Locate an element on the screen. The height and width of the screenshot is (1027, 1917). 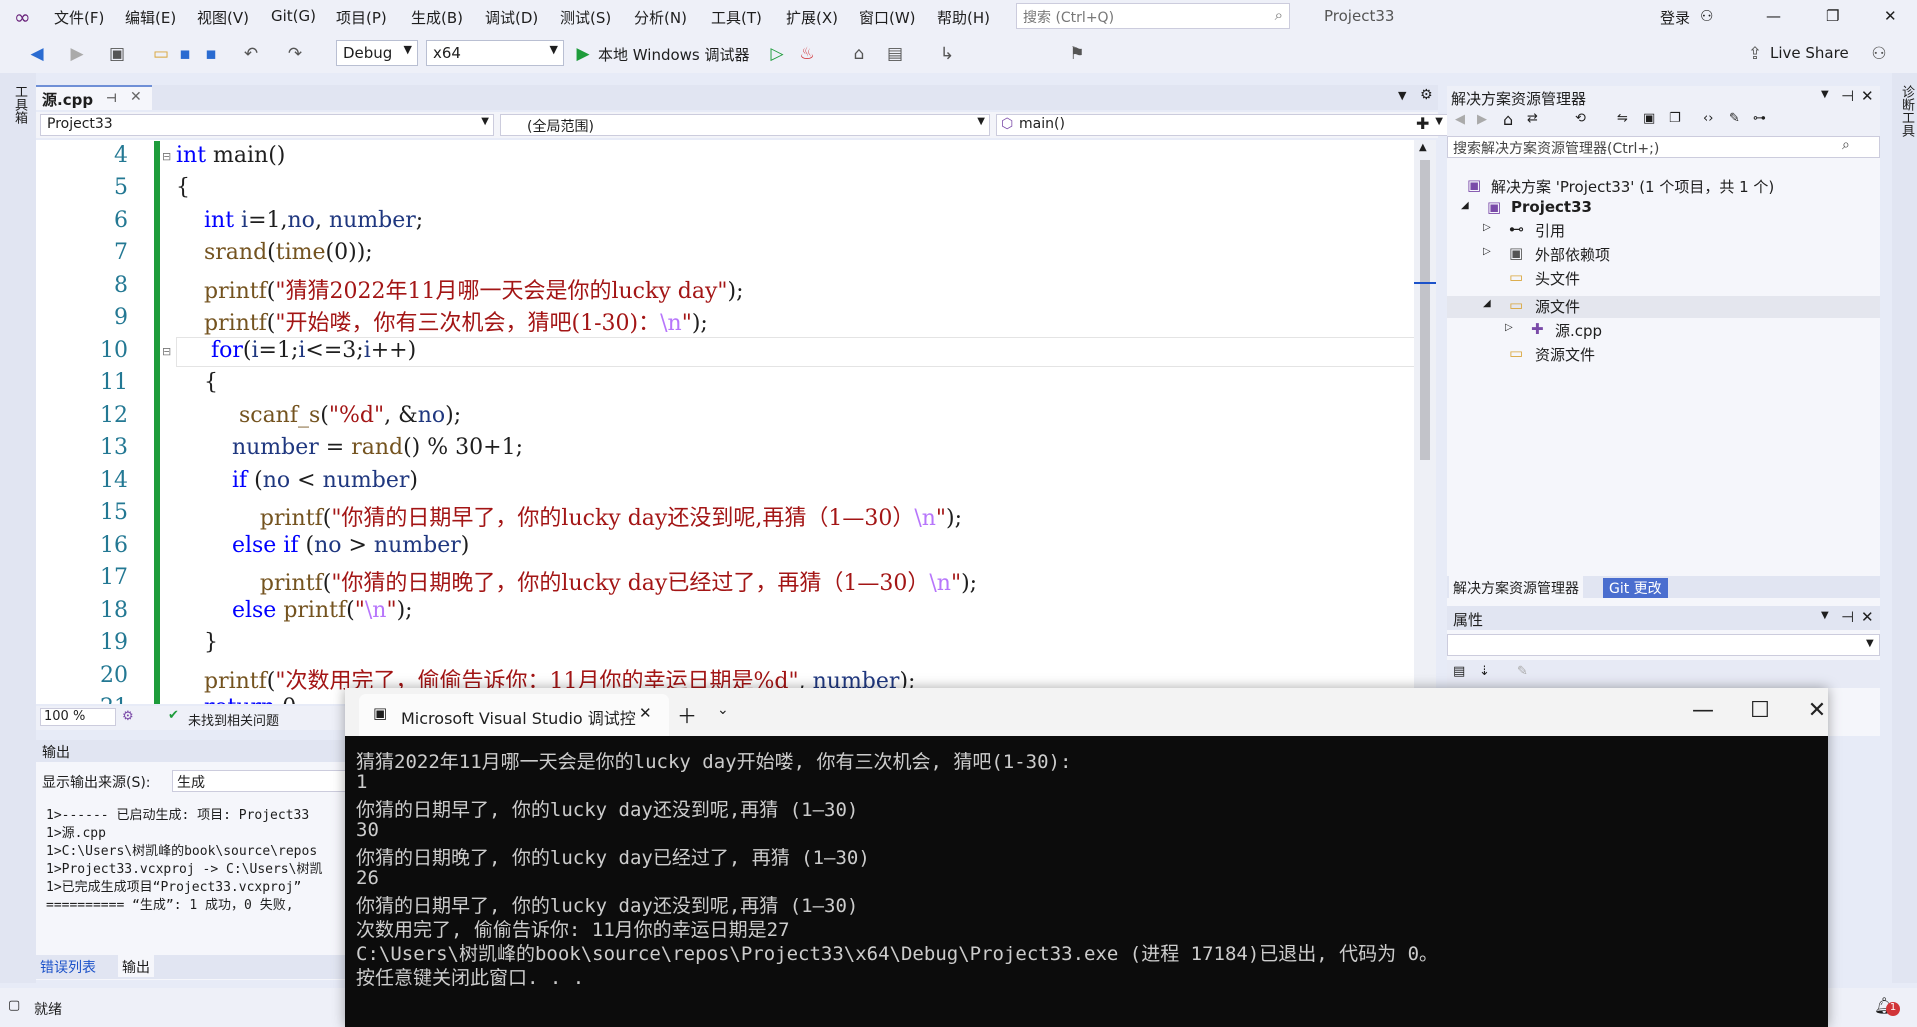
new-tab-icon: ＋ is located at coordinates (687, 714).